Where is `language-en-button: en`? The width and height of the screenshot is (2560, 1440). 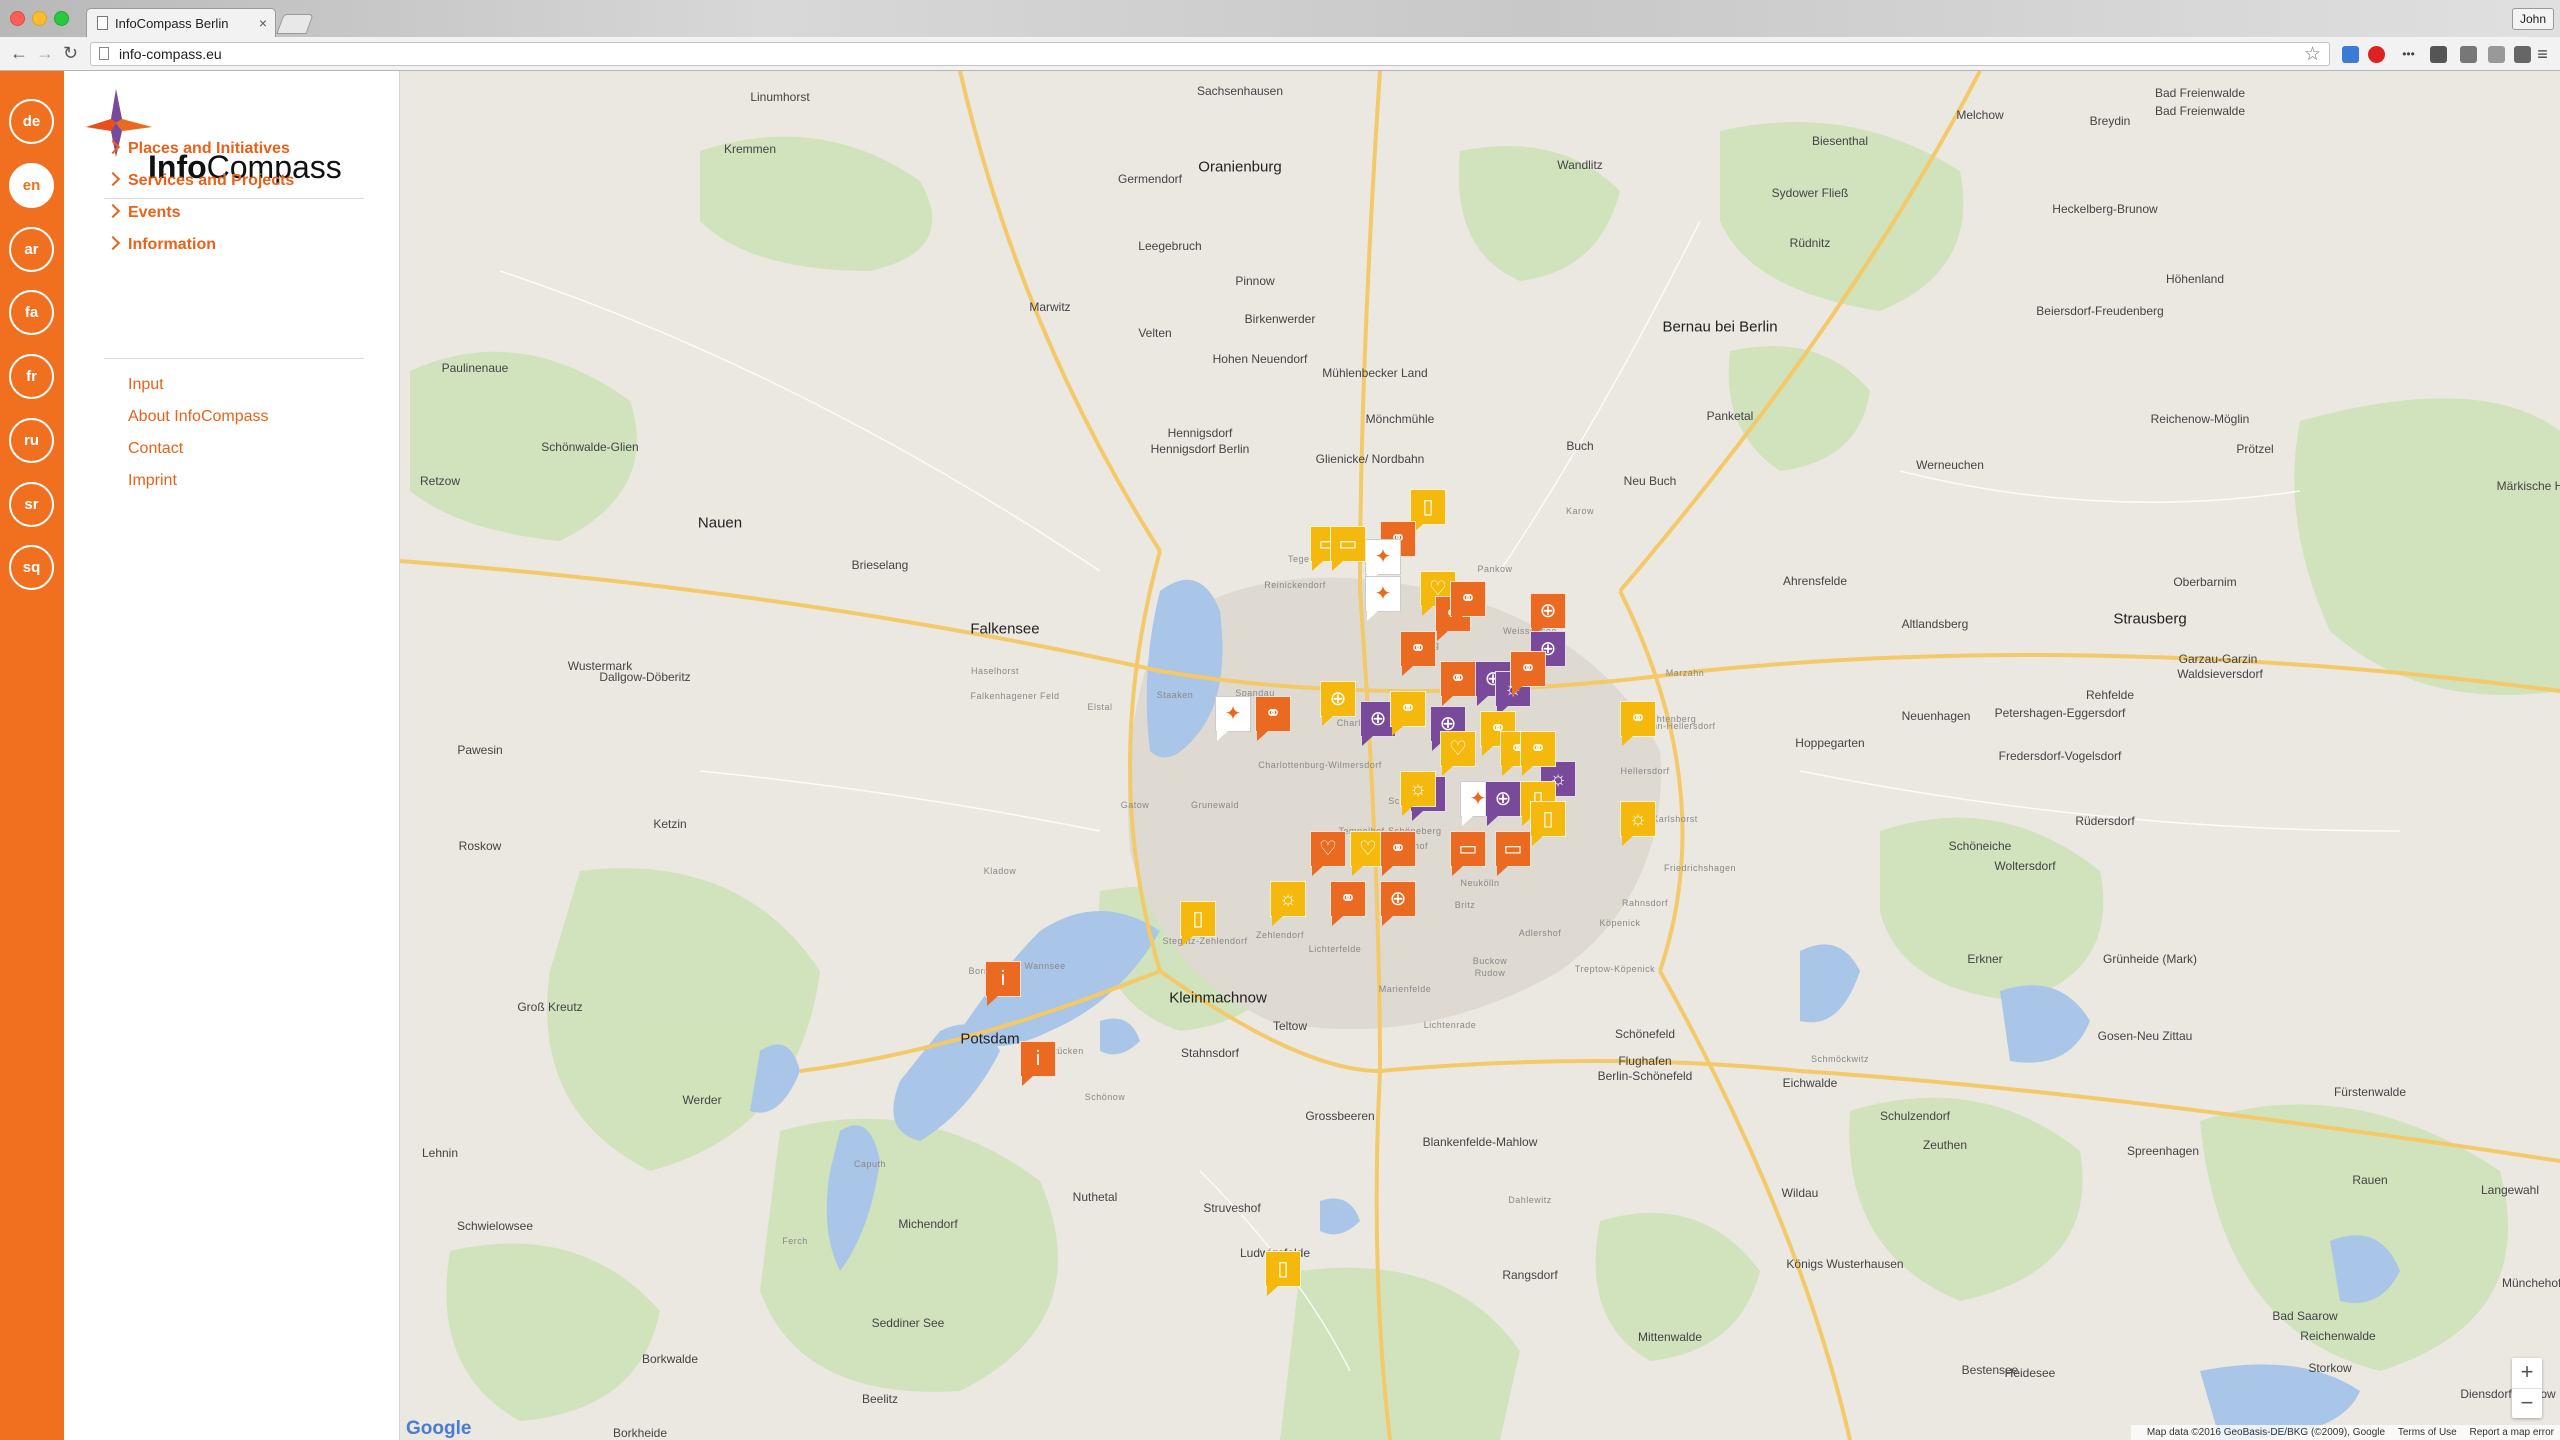
language-en-button: en is located at coordinates (31, 185).